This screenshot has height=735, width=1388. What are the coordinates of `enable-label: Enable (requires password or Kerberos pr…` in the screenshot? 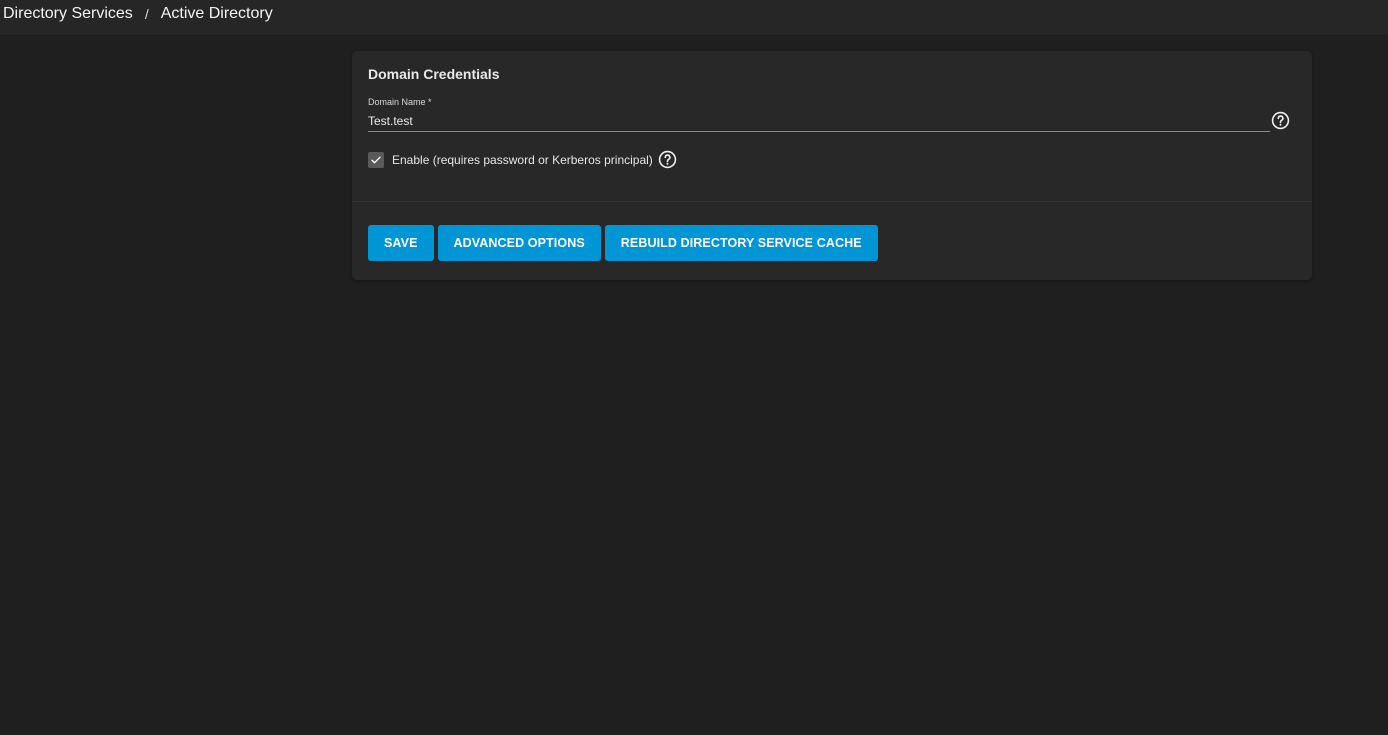 It's located at (522, 160).